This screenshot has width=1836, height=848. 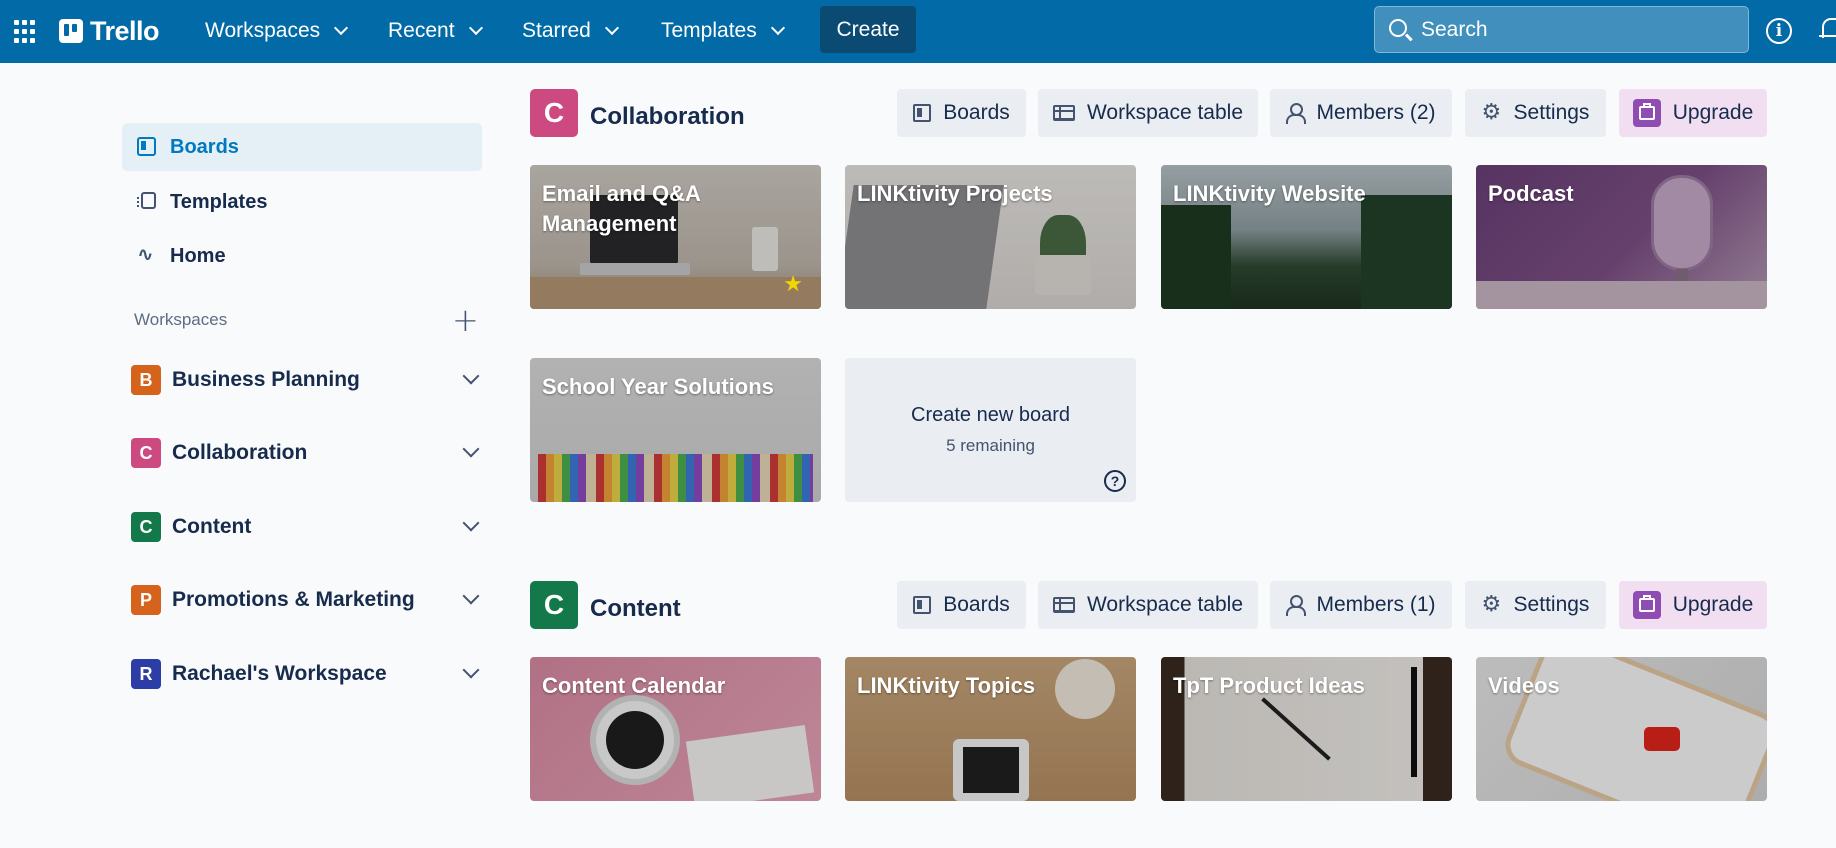 I want to click on board-tile-videos: Videos, so click(x=1621, y=729).